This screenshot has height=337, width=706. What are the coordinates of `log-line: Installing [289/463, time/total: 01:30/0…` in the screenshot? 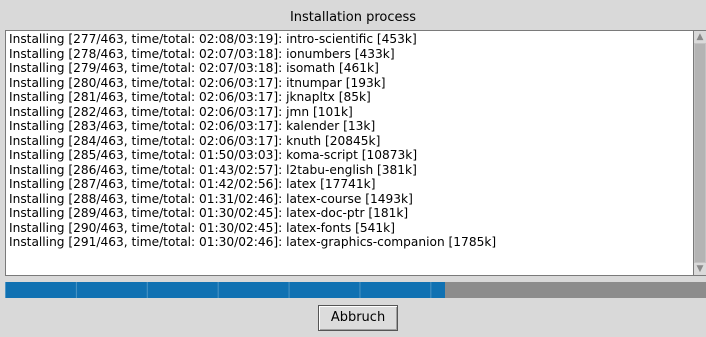 It's located at (209, 213).